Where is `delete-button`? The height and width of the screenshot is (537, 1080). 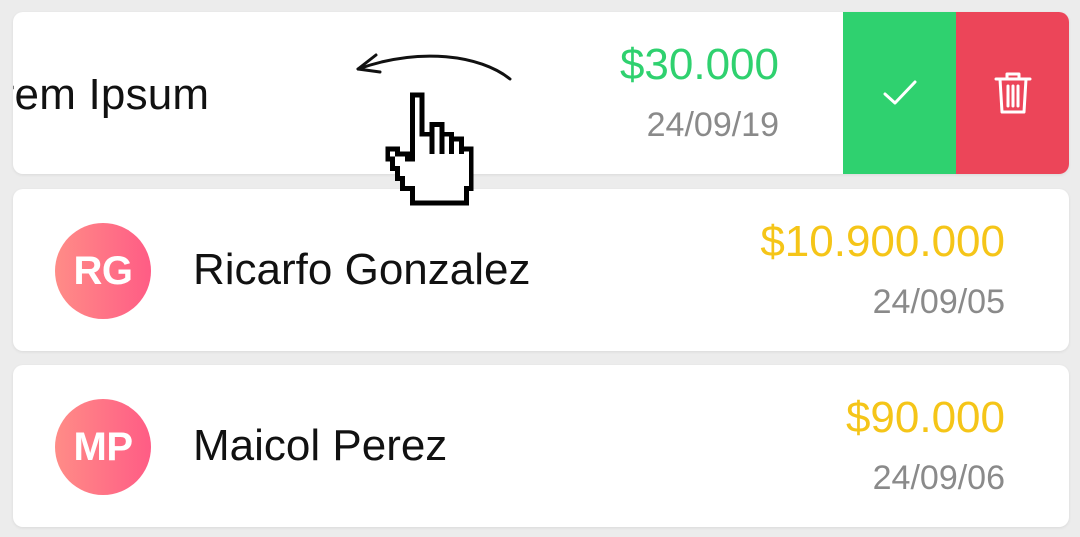 delete-button is located at coordinates (1012, 93).